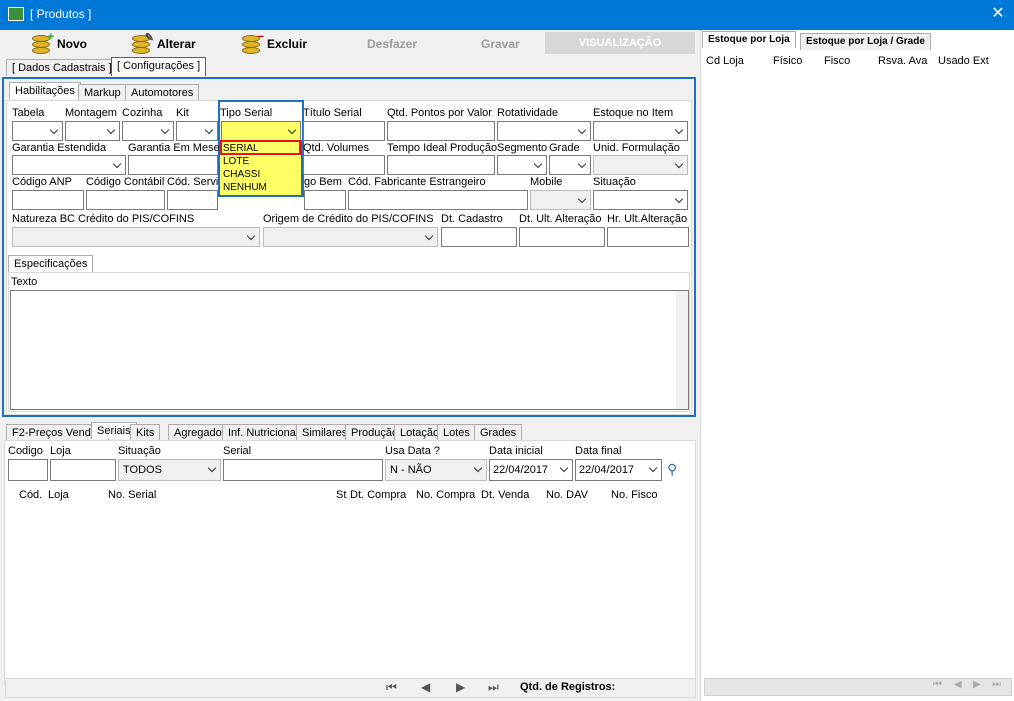 The image size is (1014, 701). What do you see at coordinates (392, 44) in the screenshot?
I see `desfazer-button: Desfazer` at bounding box center [392, 44].